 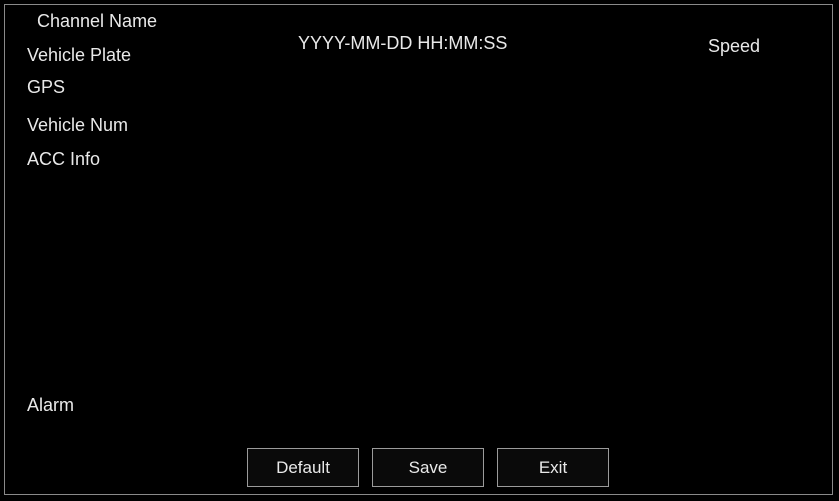 What do you see at coordinates (46, 87) in the screenshot?
I see `osd-gps: GPS` at bounding box center [46, 87].